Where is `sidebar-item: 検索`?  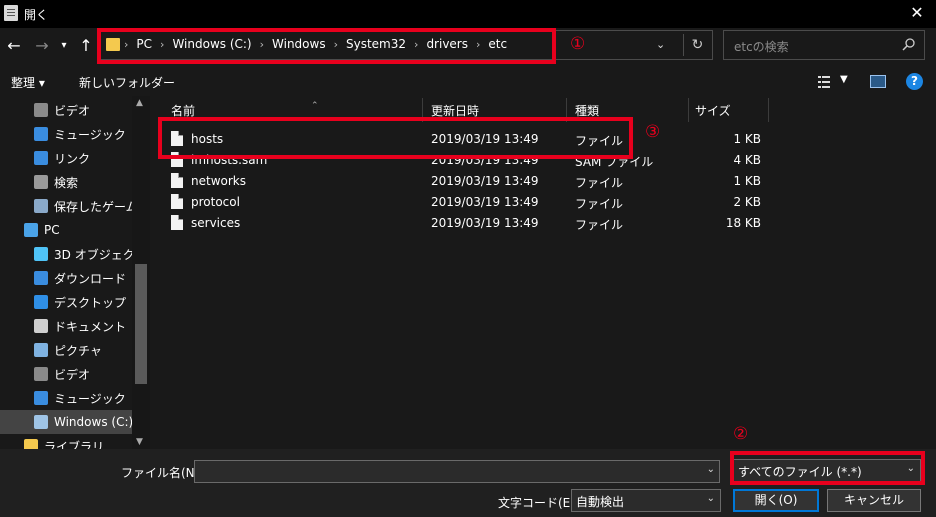
sidebar-item: 検索 is located at coordinates (66, 182).